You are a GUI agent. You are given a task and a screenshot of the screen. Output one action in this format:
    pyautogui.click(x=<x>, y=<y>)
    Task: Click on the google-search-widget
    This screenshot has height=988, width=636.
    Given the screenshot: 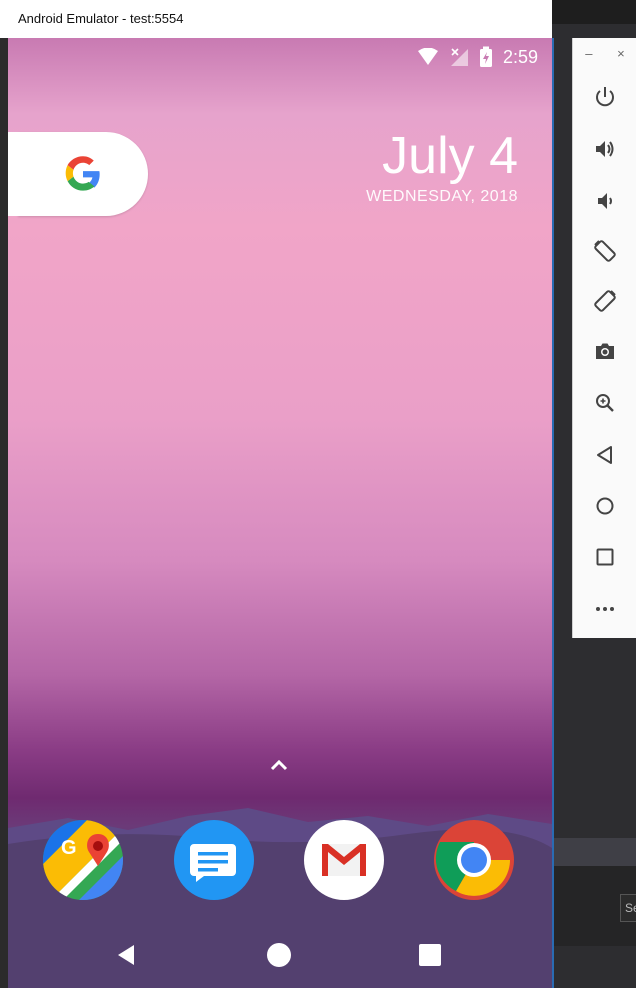 What is the action you would take?
    pyautogui.click(x=78, y=174)
    